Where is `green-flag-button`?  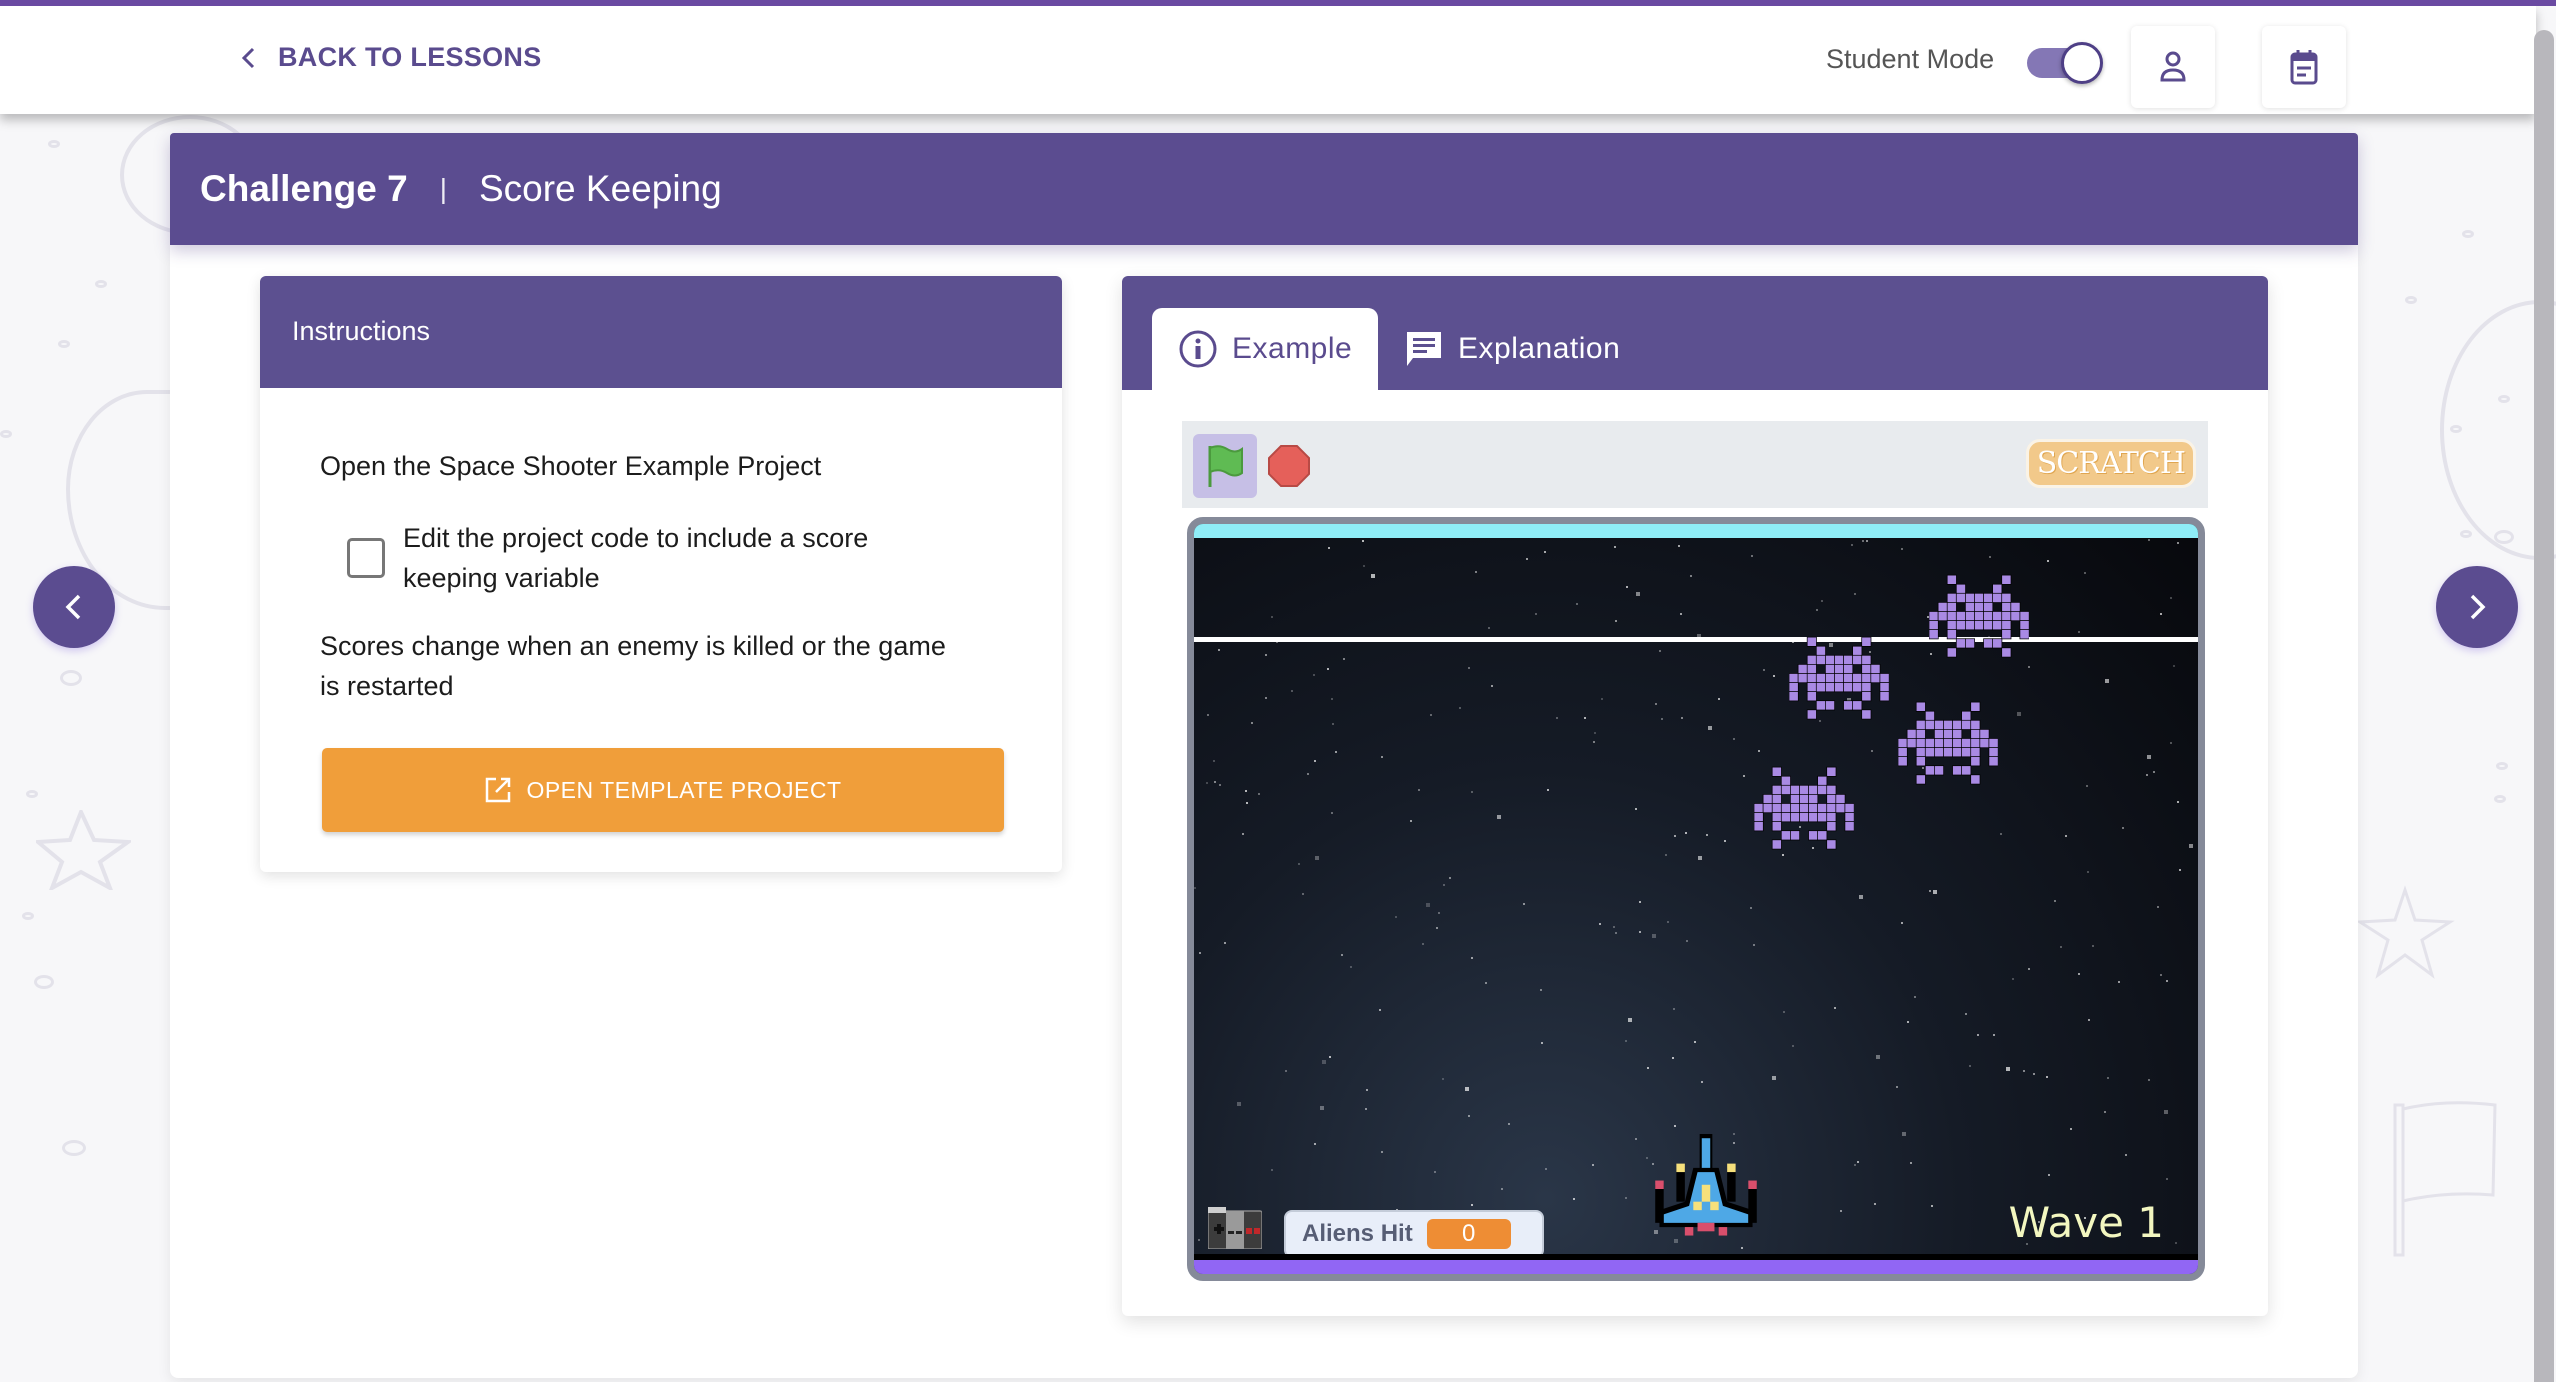 green-flag-button is located at coordinates (1225, 466).